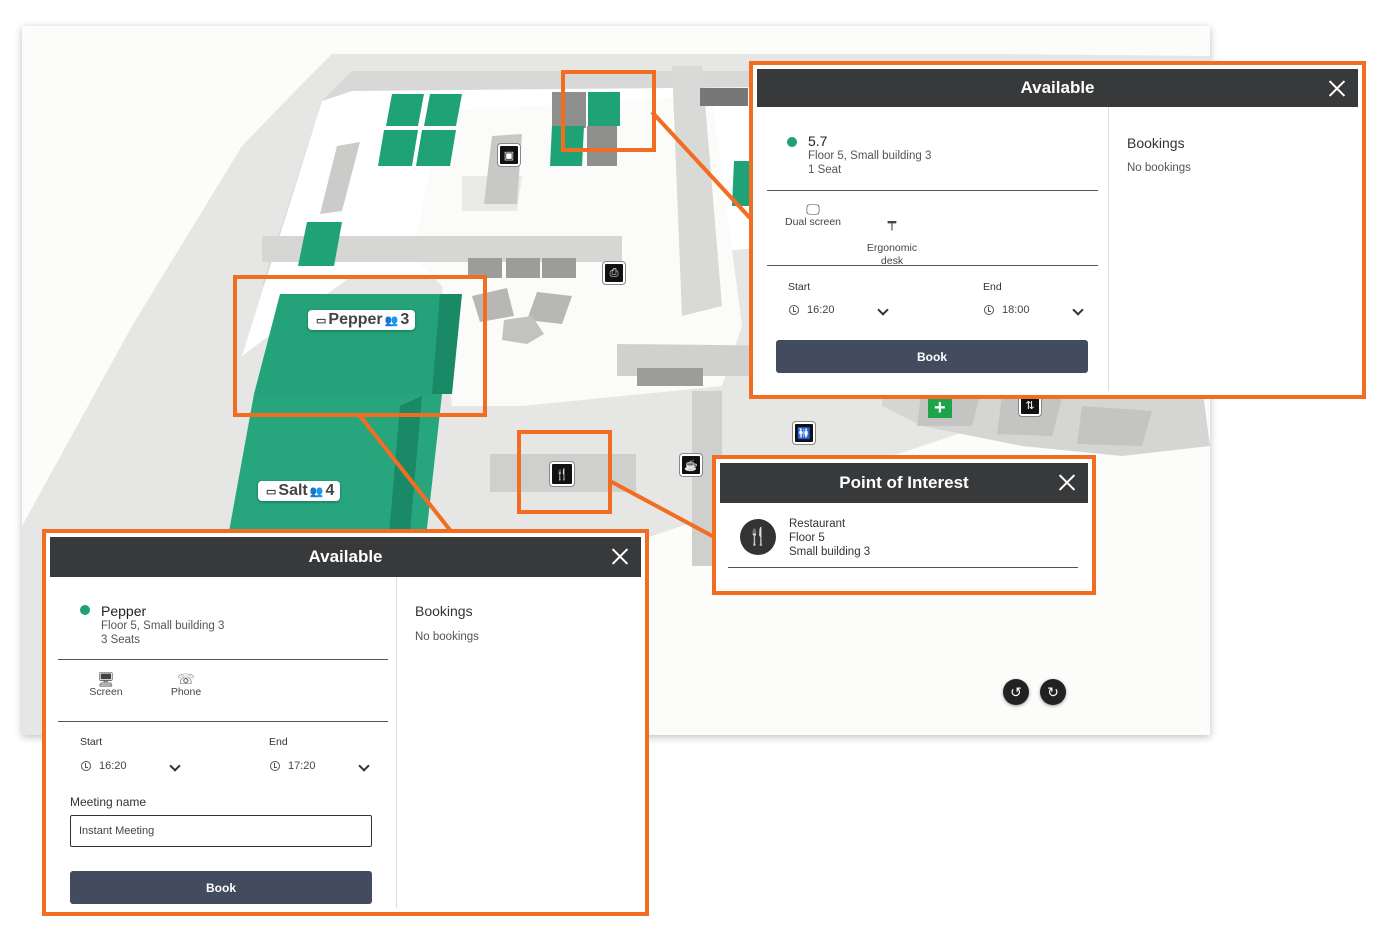 Image resolution: width=1382 pixels, height=932 pixels. Describe the element at coordinates (1053, 692) in the screenshot. I see `rotate-right-button: ↻` at that location.